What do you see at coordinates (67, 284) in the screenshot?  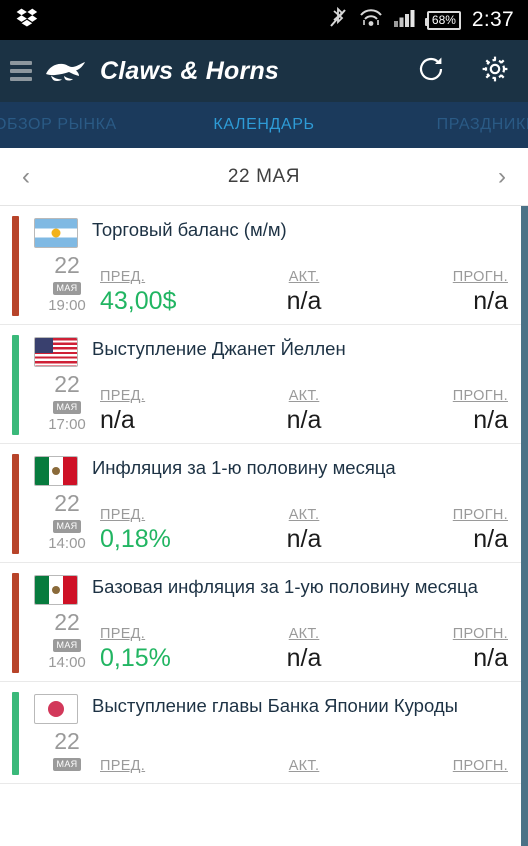 I see `event-date-block: 22 МАЯ 19:00` at bounding box center [67, 284].